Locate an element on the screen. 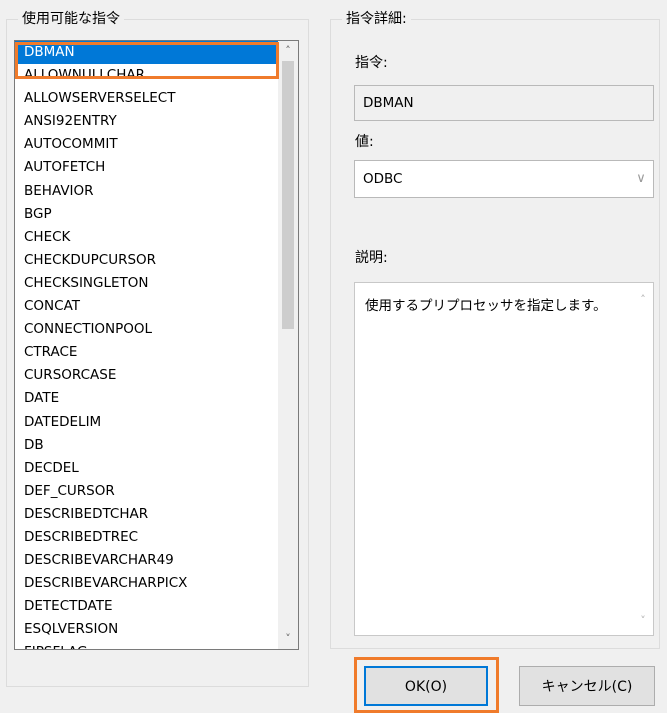  description-scrollbar: ˄ ˅ is located at coordinates (643, 459).